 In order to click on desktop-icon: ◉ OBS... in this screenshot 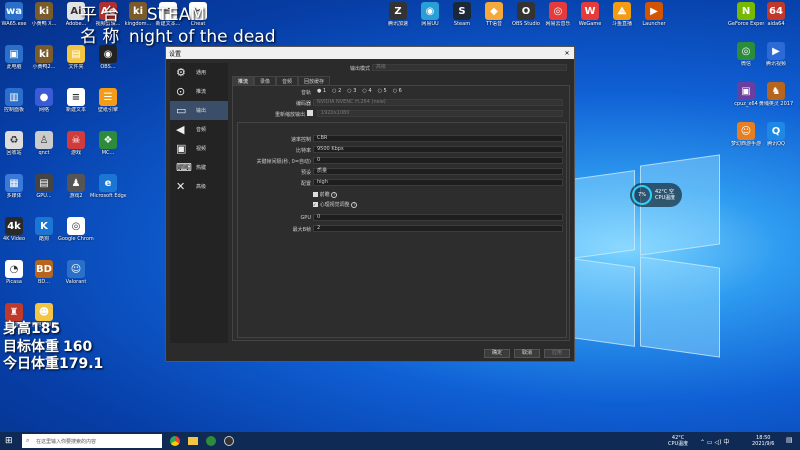, I will do `click(108, 57)`.